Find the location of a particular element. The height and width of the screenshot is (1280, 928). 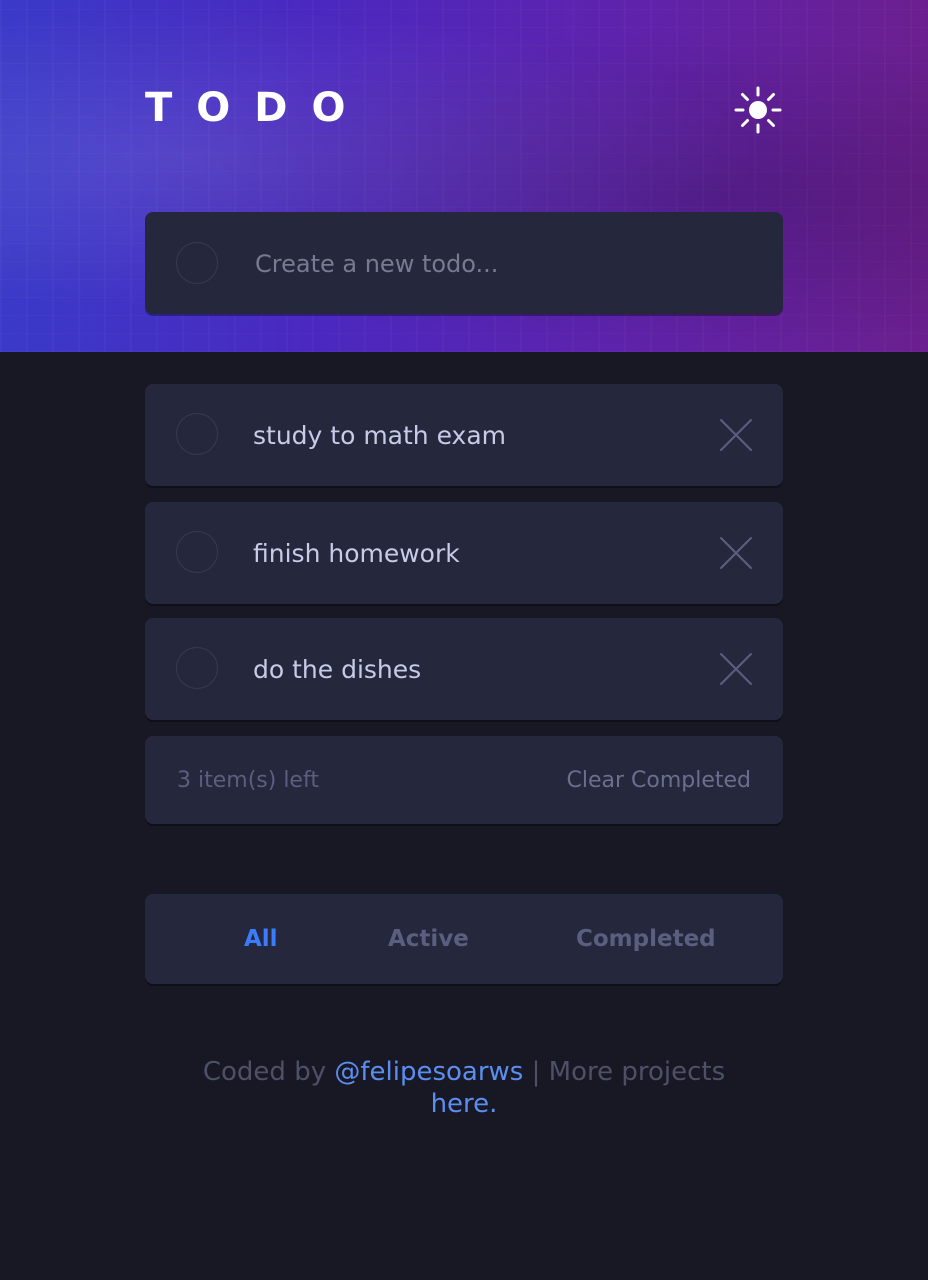

filter-all: All is located at coordinates (261, 939).